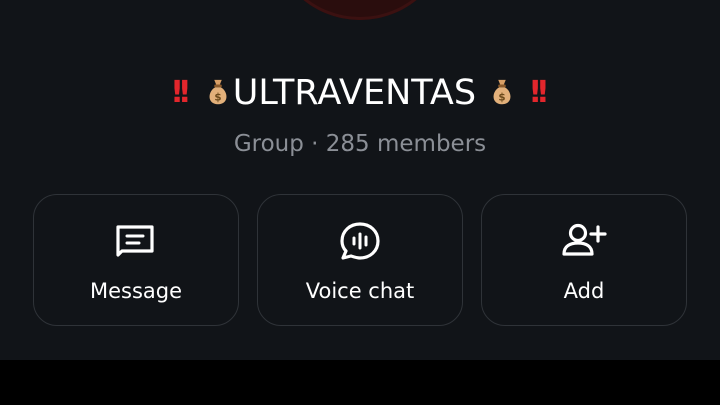  I want to click on voice-chat-icon, so click(360, 241).